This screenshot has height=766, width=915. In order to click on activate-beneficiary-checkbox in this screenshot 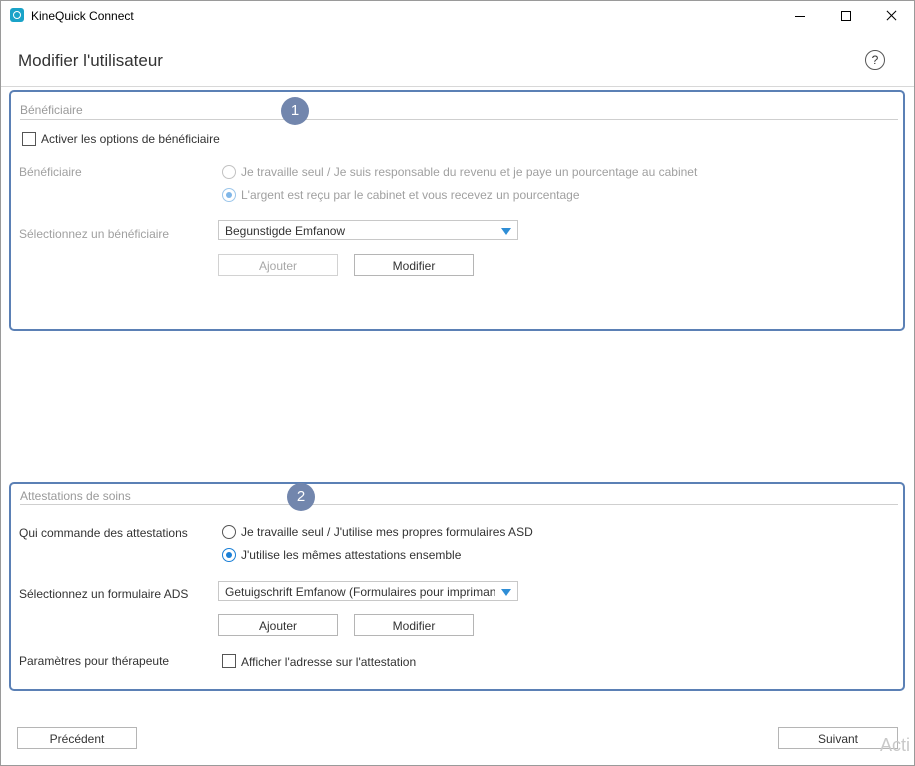, I will do `click(29, 139)`.